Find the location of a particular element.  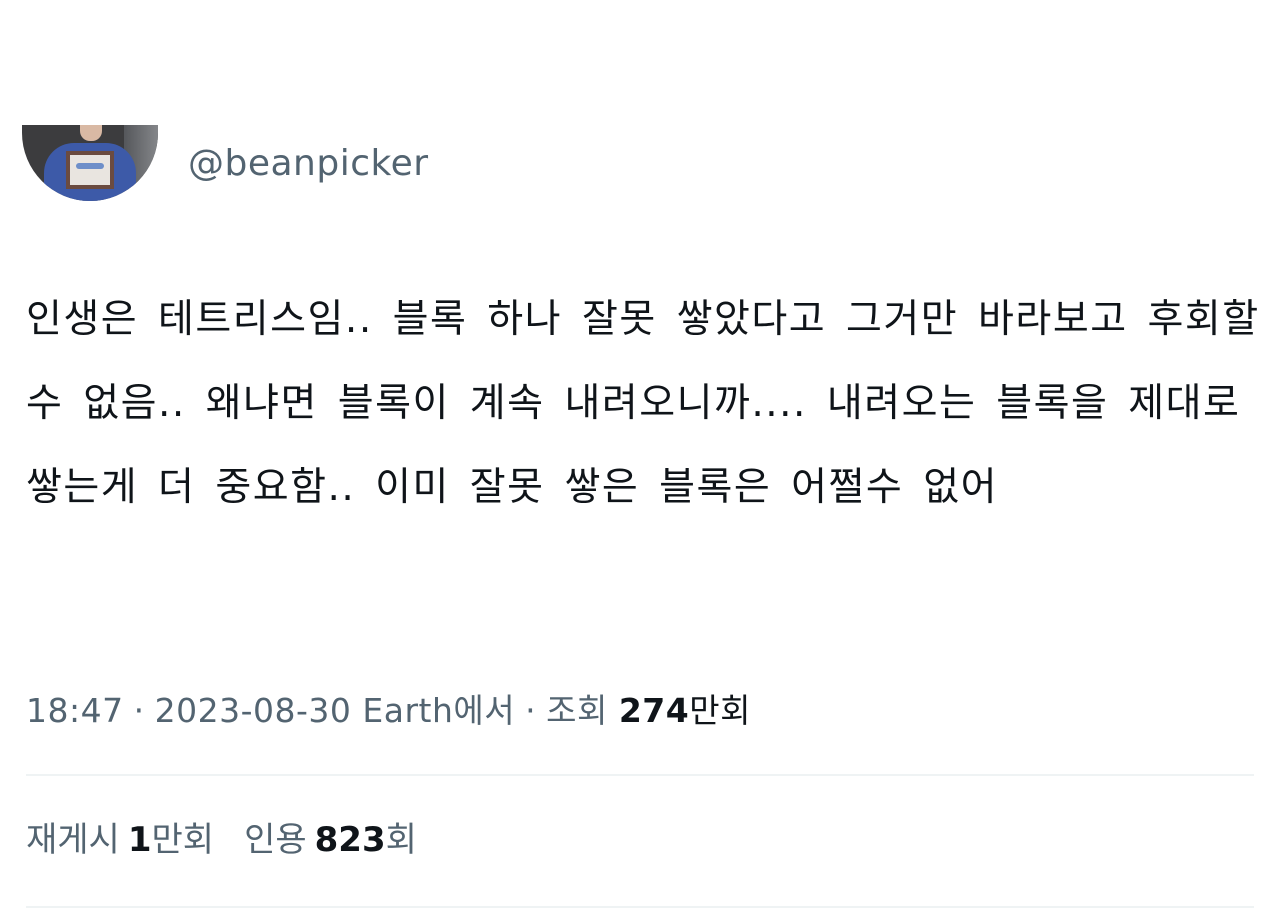

retweets-value: 1 is located at coordinates (139, 840).